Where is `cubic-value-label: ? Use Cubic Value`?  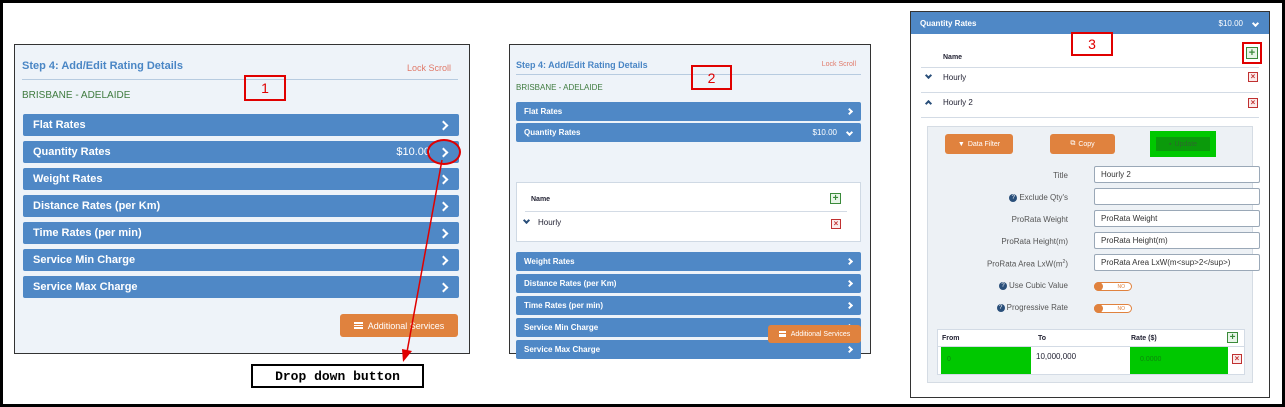
cubic-value-label: ? Use Cubic Value is located at coordinates (1033, 285).